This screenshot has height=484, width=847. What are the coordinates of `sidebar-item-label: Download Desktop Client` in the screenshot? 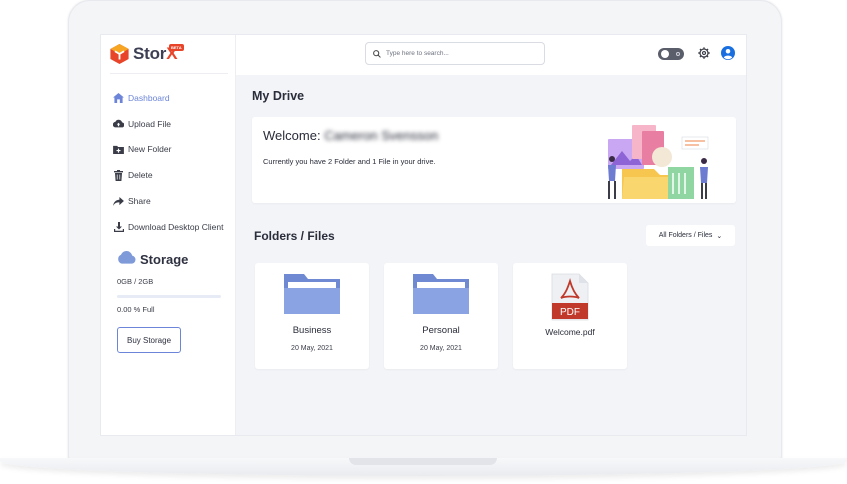 It's located at (176, 226).